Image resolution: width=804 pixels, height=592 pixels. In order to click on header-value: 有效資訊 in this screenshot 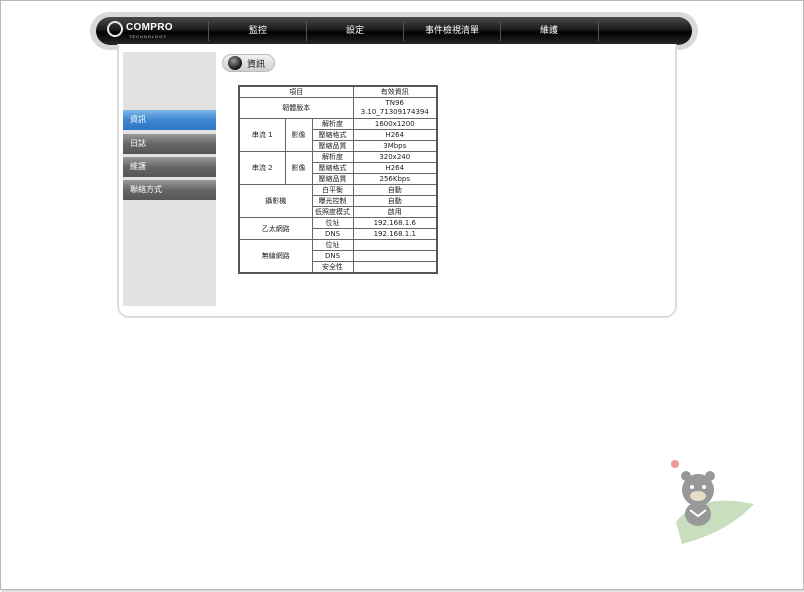, I will do `click(395, 91)`.